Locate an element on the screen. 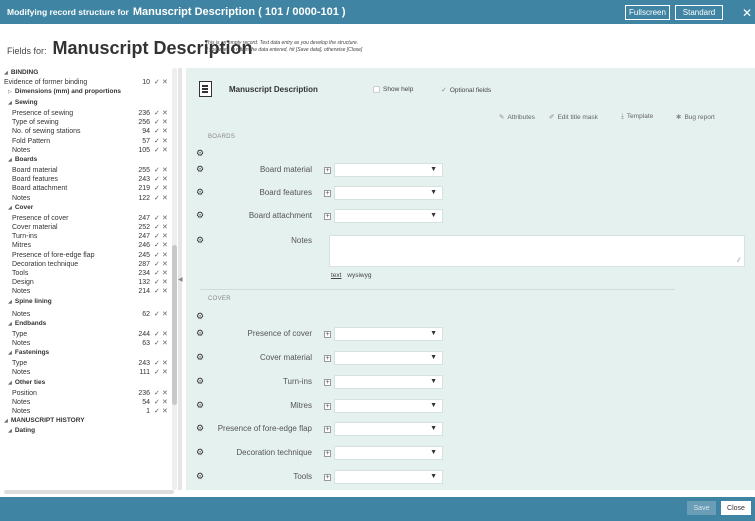  show-help-checkbox is located at coordinates (376, 89).